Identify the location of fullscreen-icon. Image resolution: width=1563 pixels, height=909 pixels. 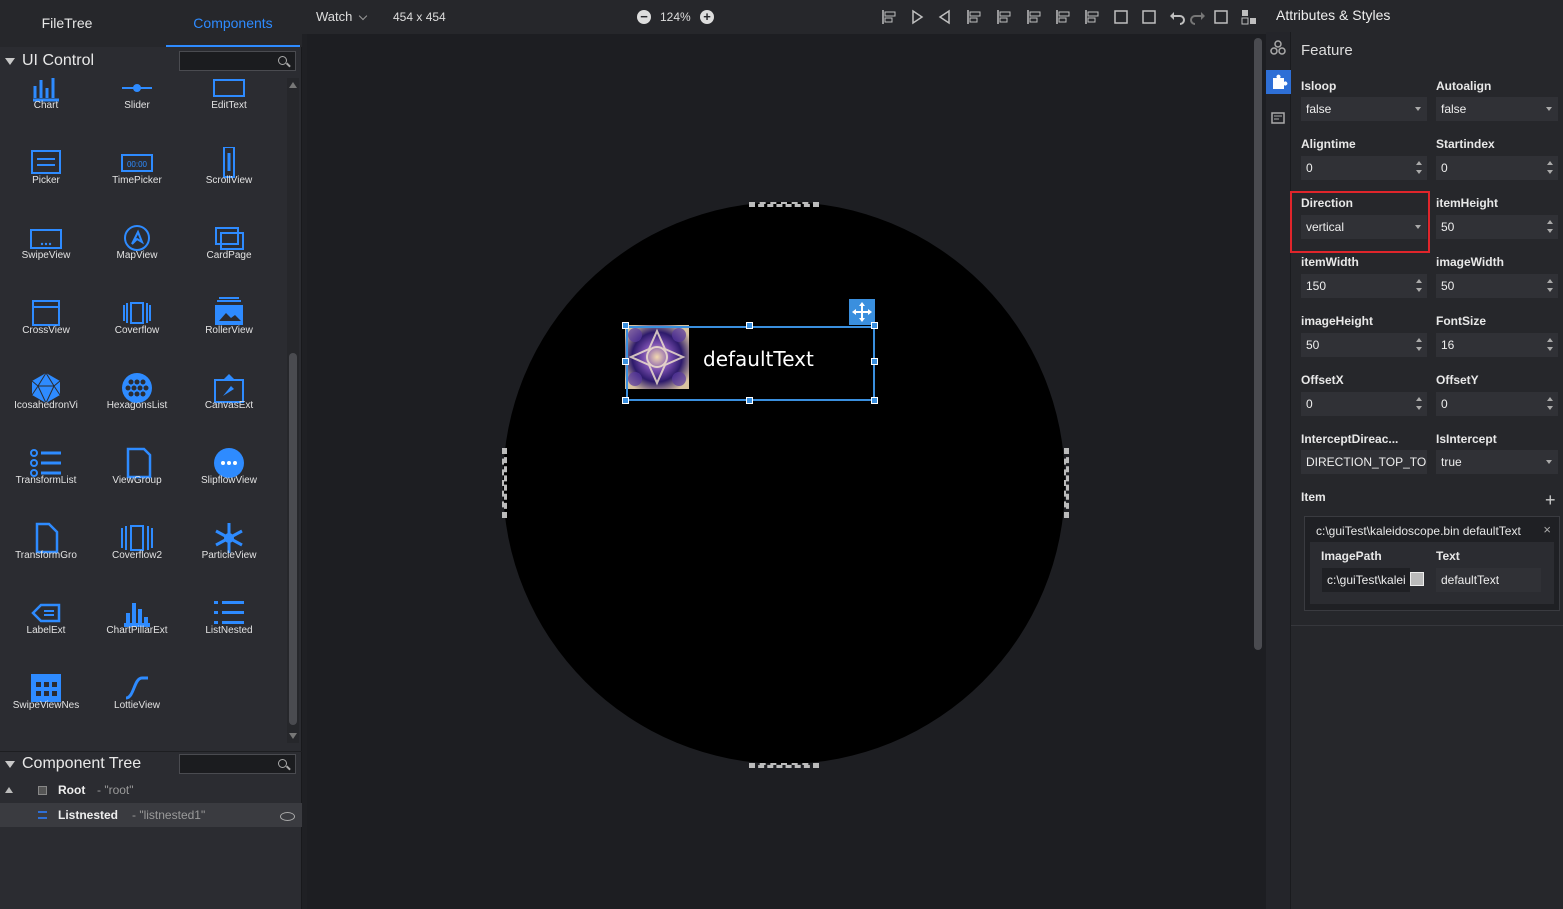
(1221, 17).